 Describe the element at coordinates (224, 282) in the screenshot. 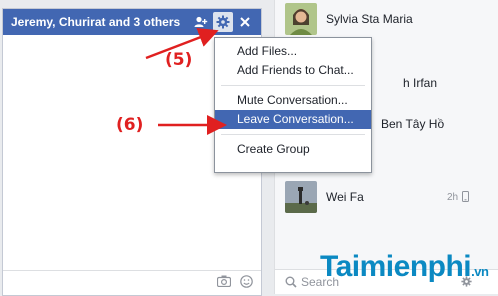

I see `camera-icon` at that location.